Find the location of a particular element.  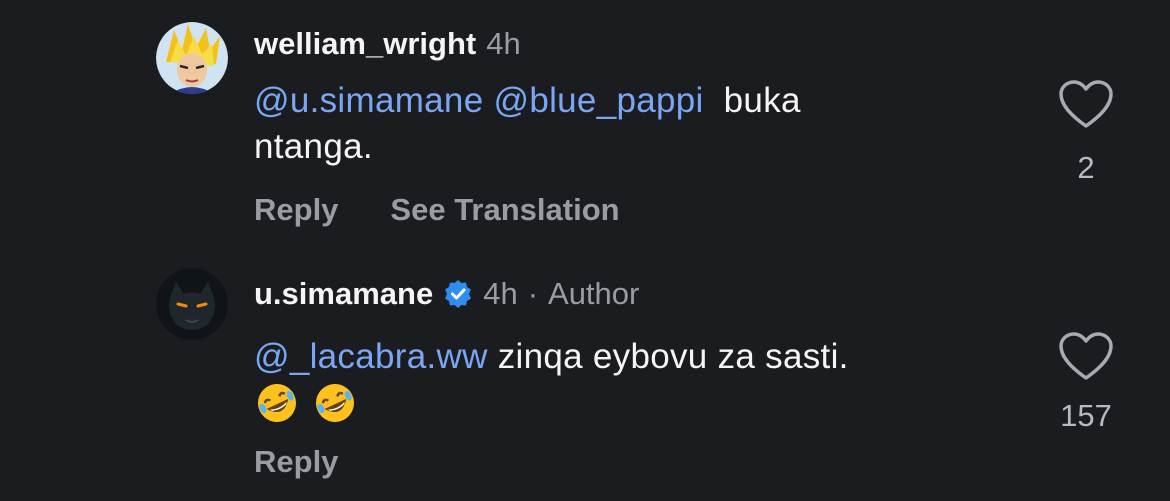

like-count: 157 is located at coordinates (1086, 415).